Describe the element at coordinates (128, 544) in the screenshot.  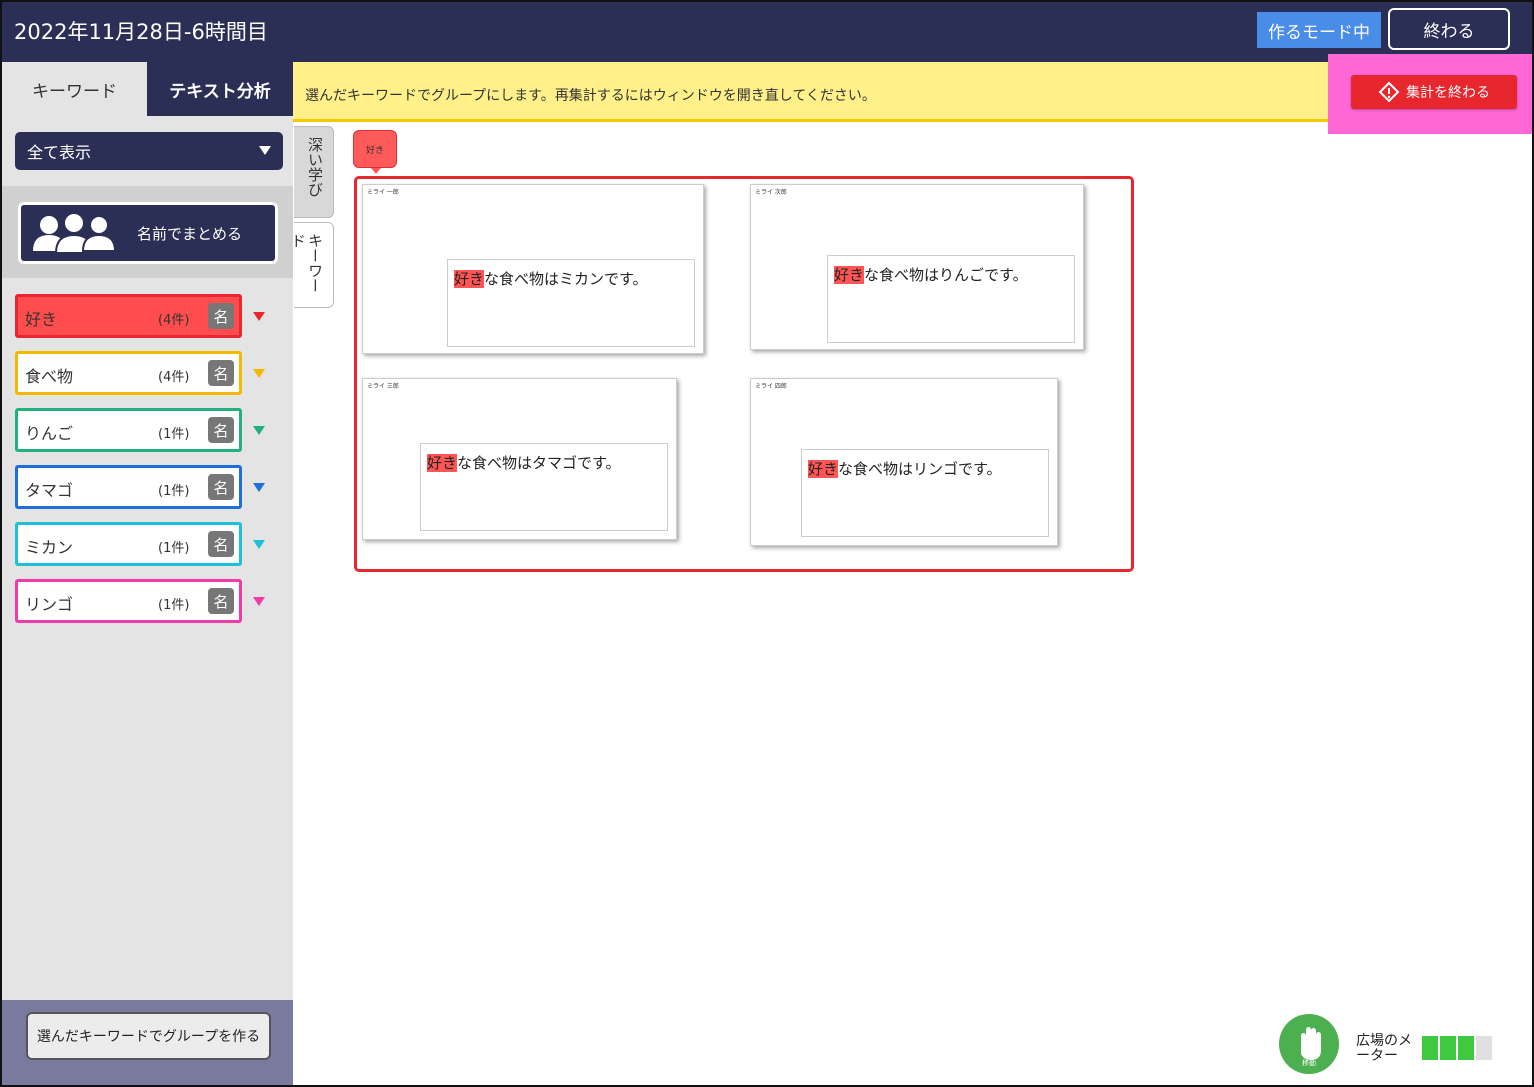
I see `keyword-item: ミカン (1件) 名` at that location.